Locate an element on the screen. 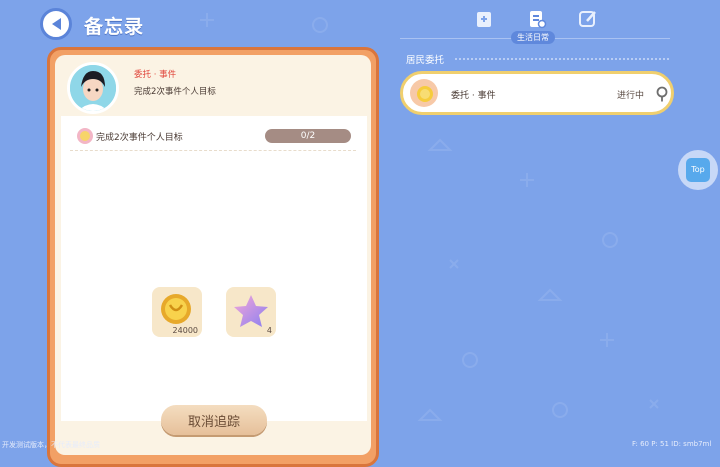  top-button: Top is located at coordinates (698, 170).